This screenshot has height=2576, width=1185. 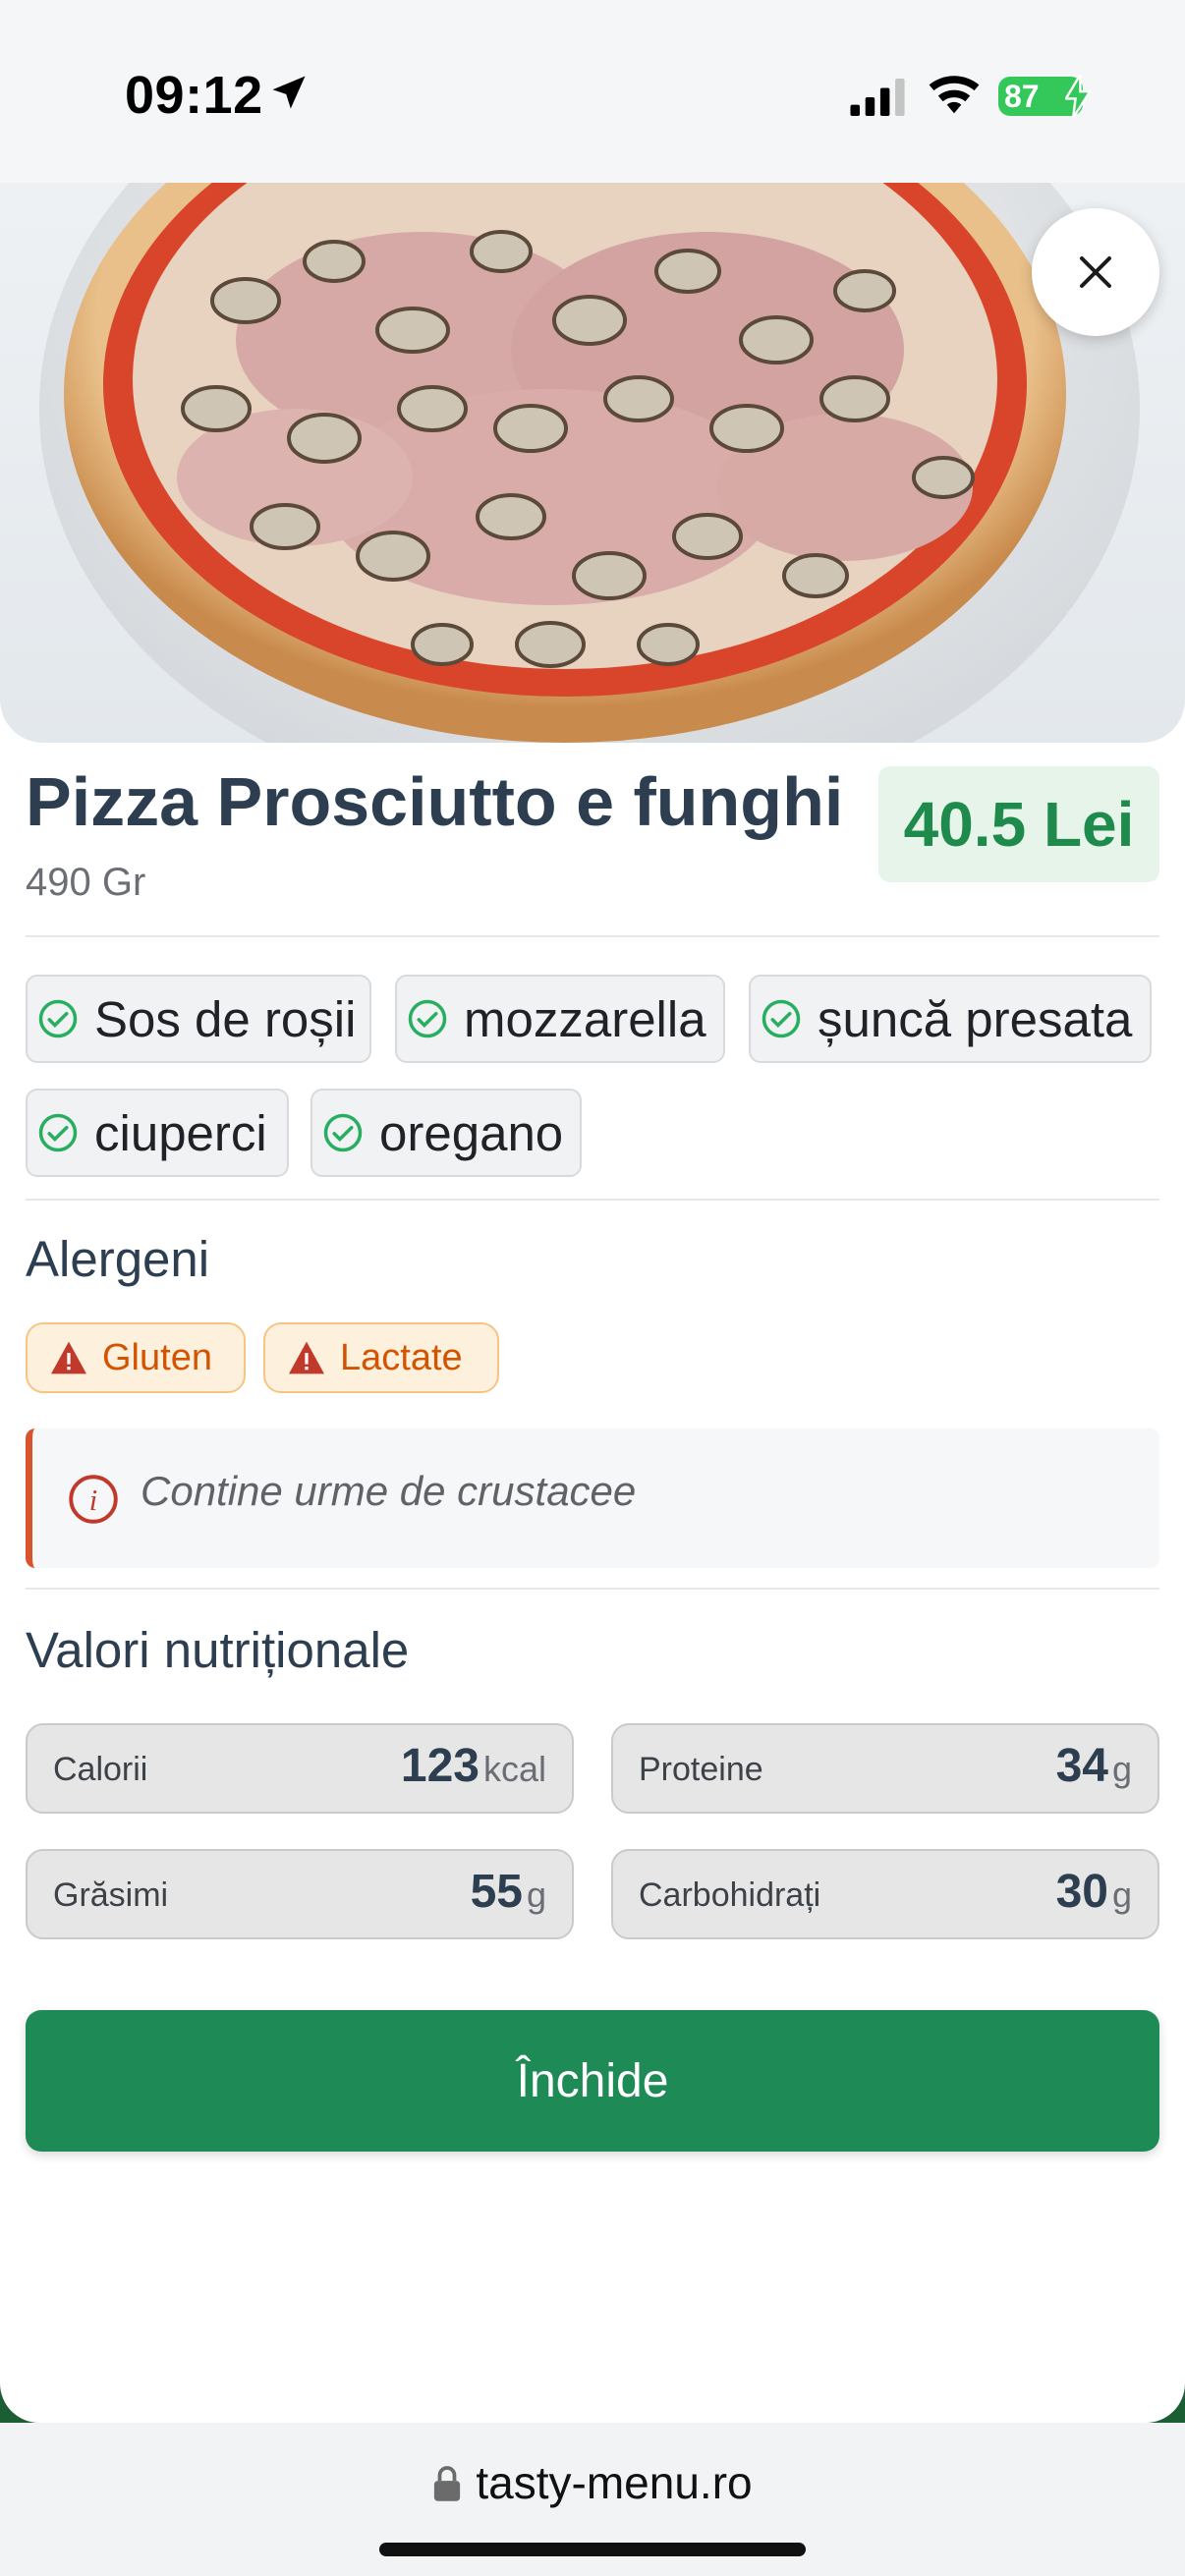 I want to click on ingredient-chip: Sos de roșii, so click(x=199, y=1019).